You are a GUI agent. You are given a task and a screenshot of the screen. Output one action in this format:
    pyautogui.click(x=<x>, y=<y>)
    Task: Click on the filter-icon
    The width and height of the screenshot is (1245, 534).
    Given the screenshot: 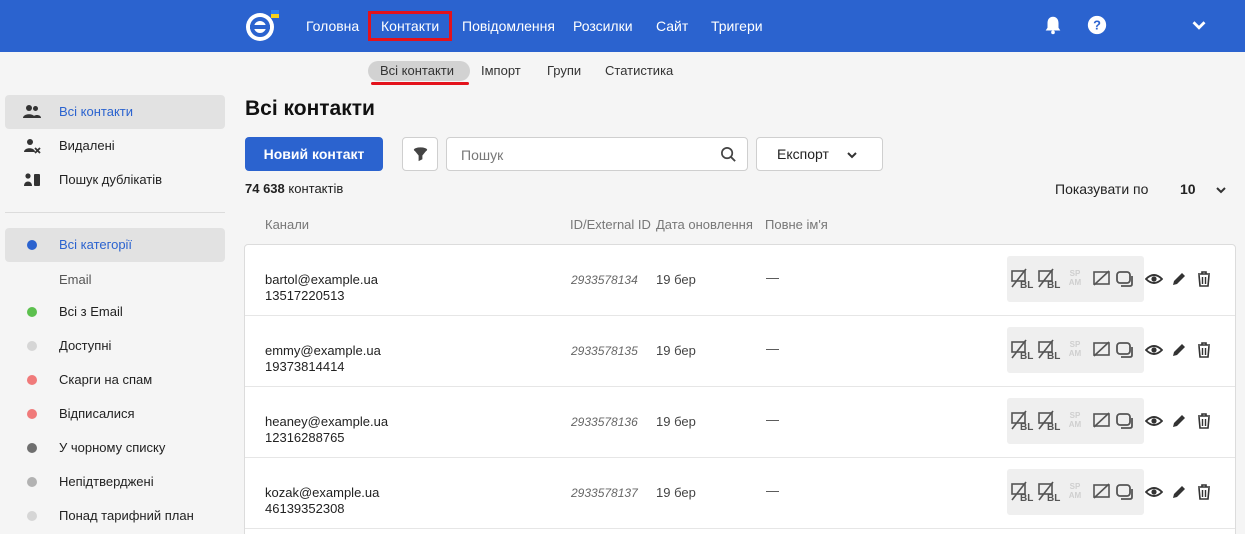 What is the action you would take?
    pyautogui.click(x=420, y=154)
    